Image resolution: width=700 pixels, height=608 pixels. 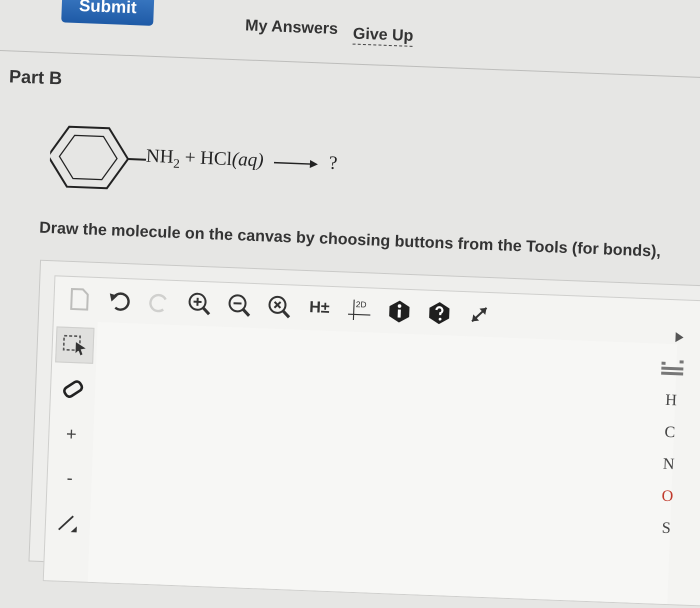 What do you see at coordinates (479, 314) in the screenshot?
I see `fullscreen-icon` at bounding box center [479, 314].